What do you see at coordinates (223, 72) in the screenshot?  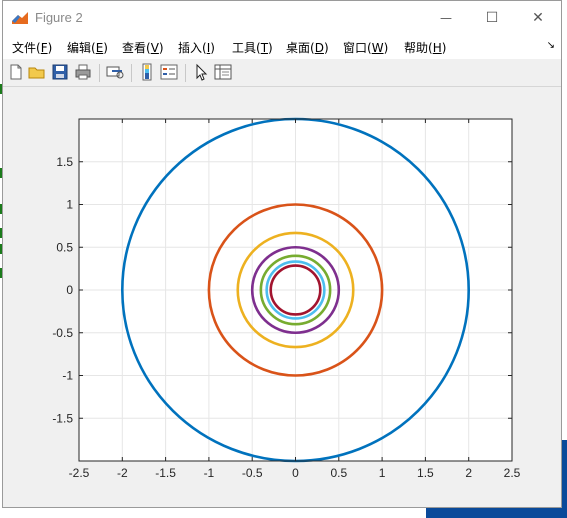 I see `property-inspector-icon` at bounding box center [223, 72].